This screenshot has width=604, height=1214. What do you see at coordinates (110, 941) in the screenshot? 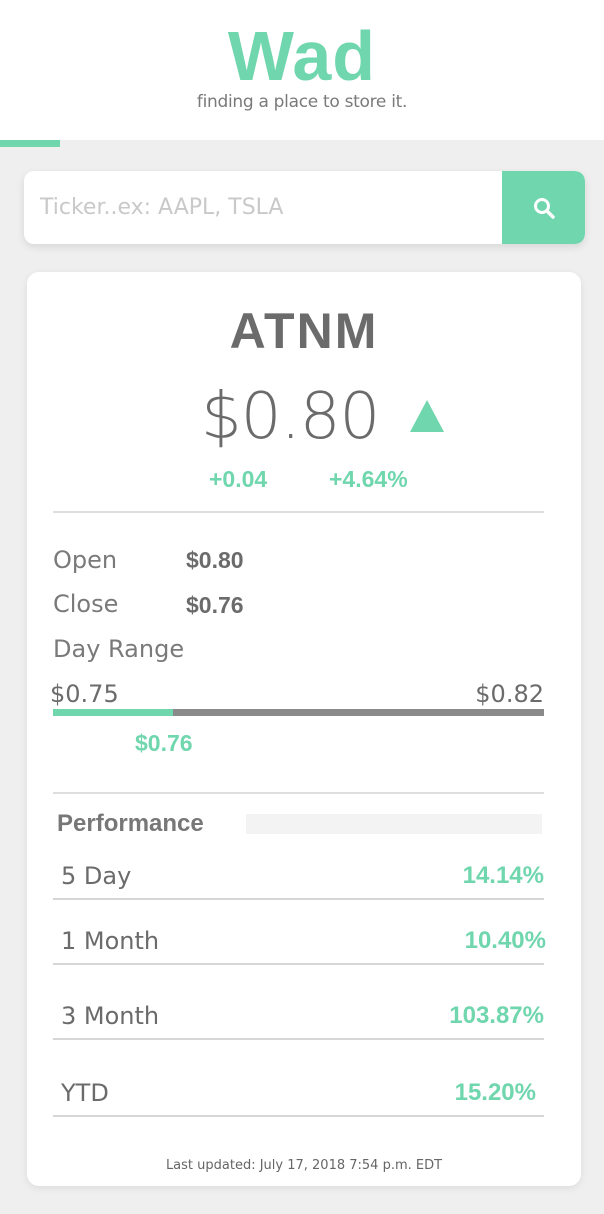
I see `performance-label: 1 Month` at bounding box center [110, 941].